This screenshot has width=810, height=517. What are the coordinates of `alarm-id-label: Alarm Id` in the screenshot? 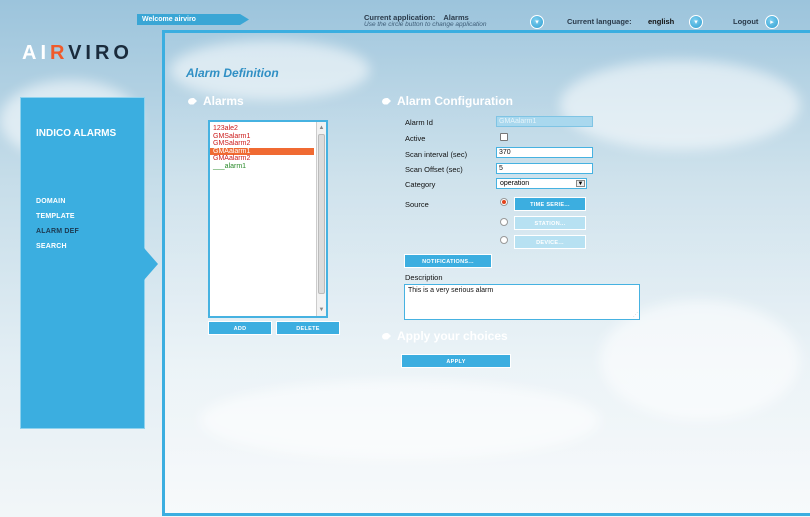 It's located at (419, 122).